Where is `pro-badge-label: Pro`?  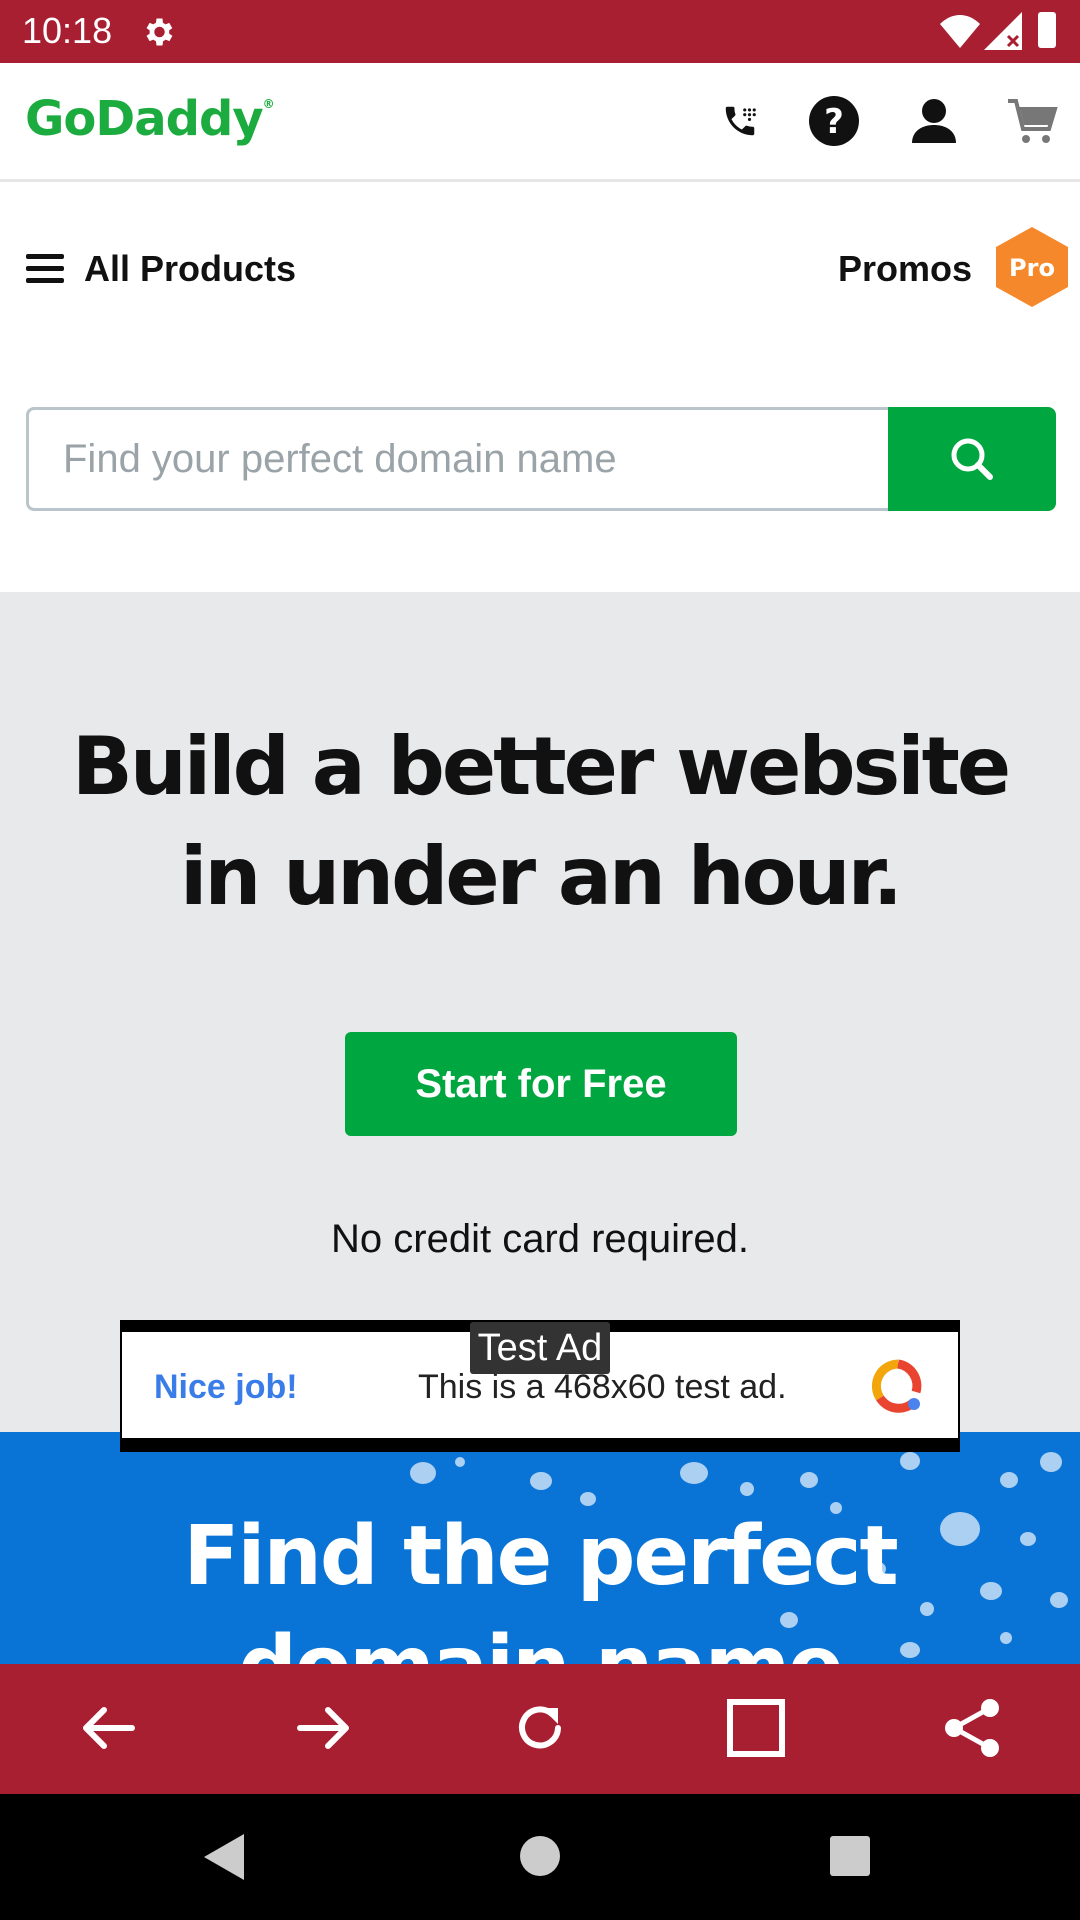 pro-badge-label: Pro is located at coordinates (1032, 268).